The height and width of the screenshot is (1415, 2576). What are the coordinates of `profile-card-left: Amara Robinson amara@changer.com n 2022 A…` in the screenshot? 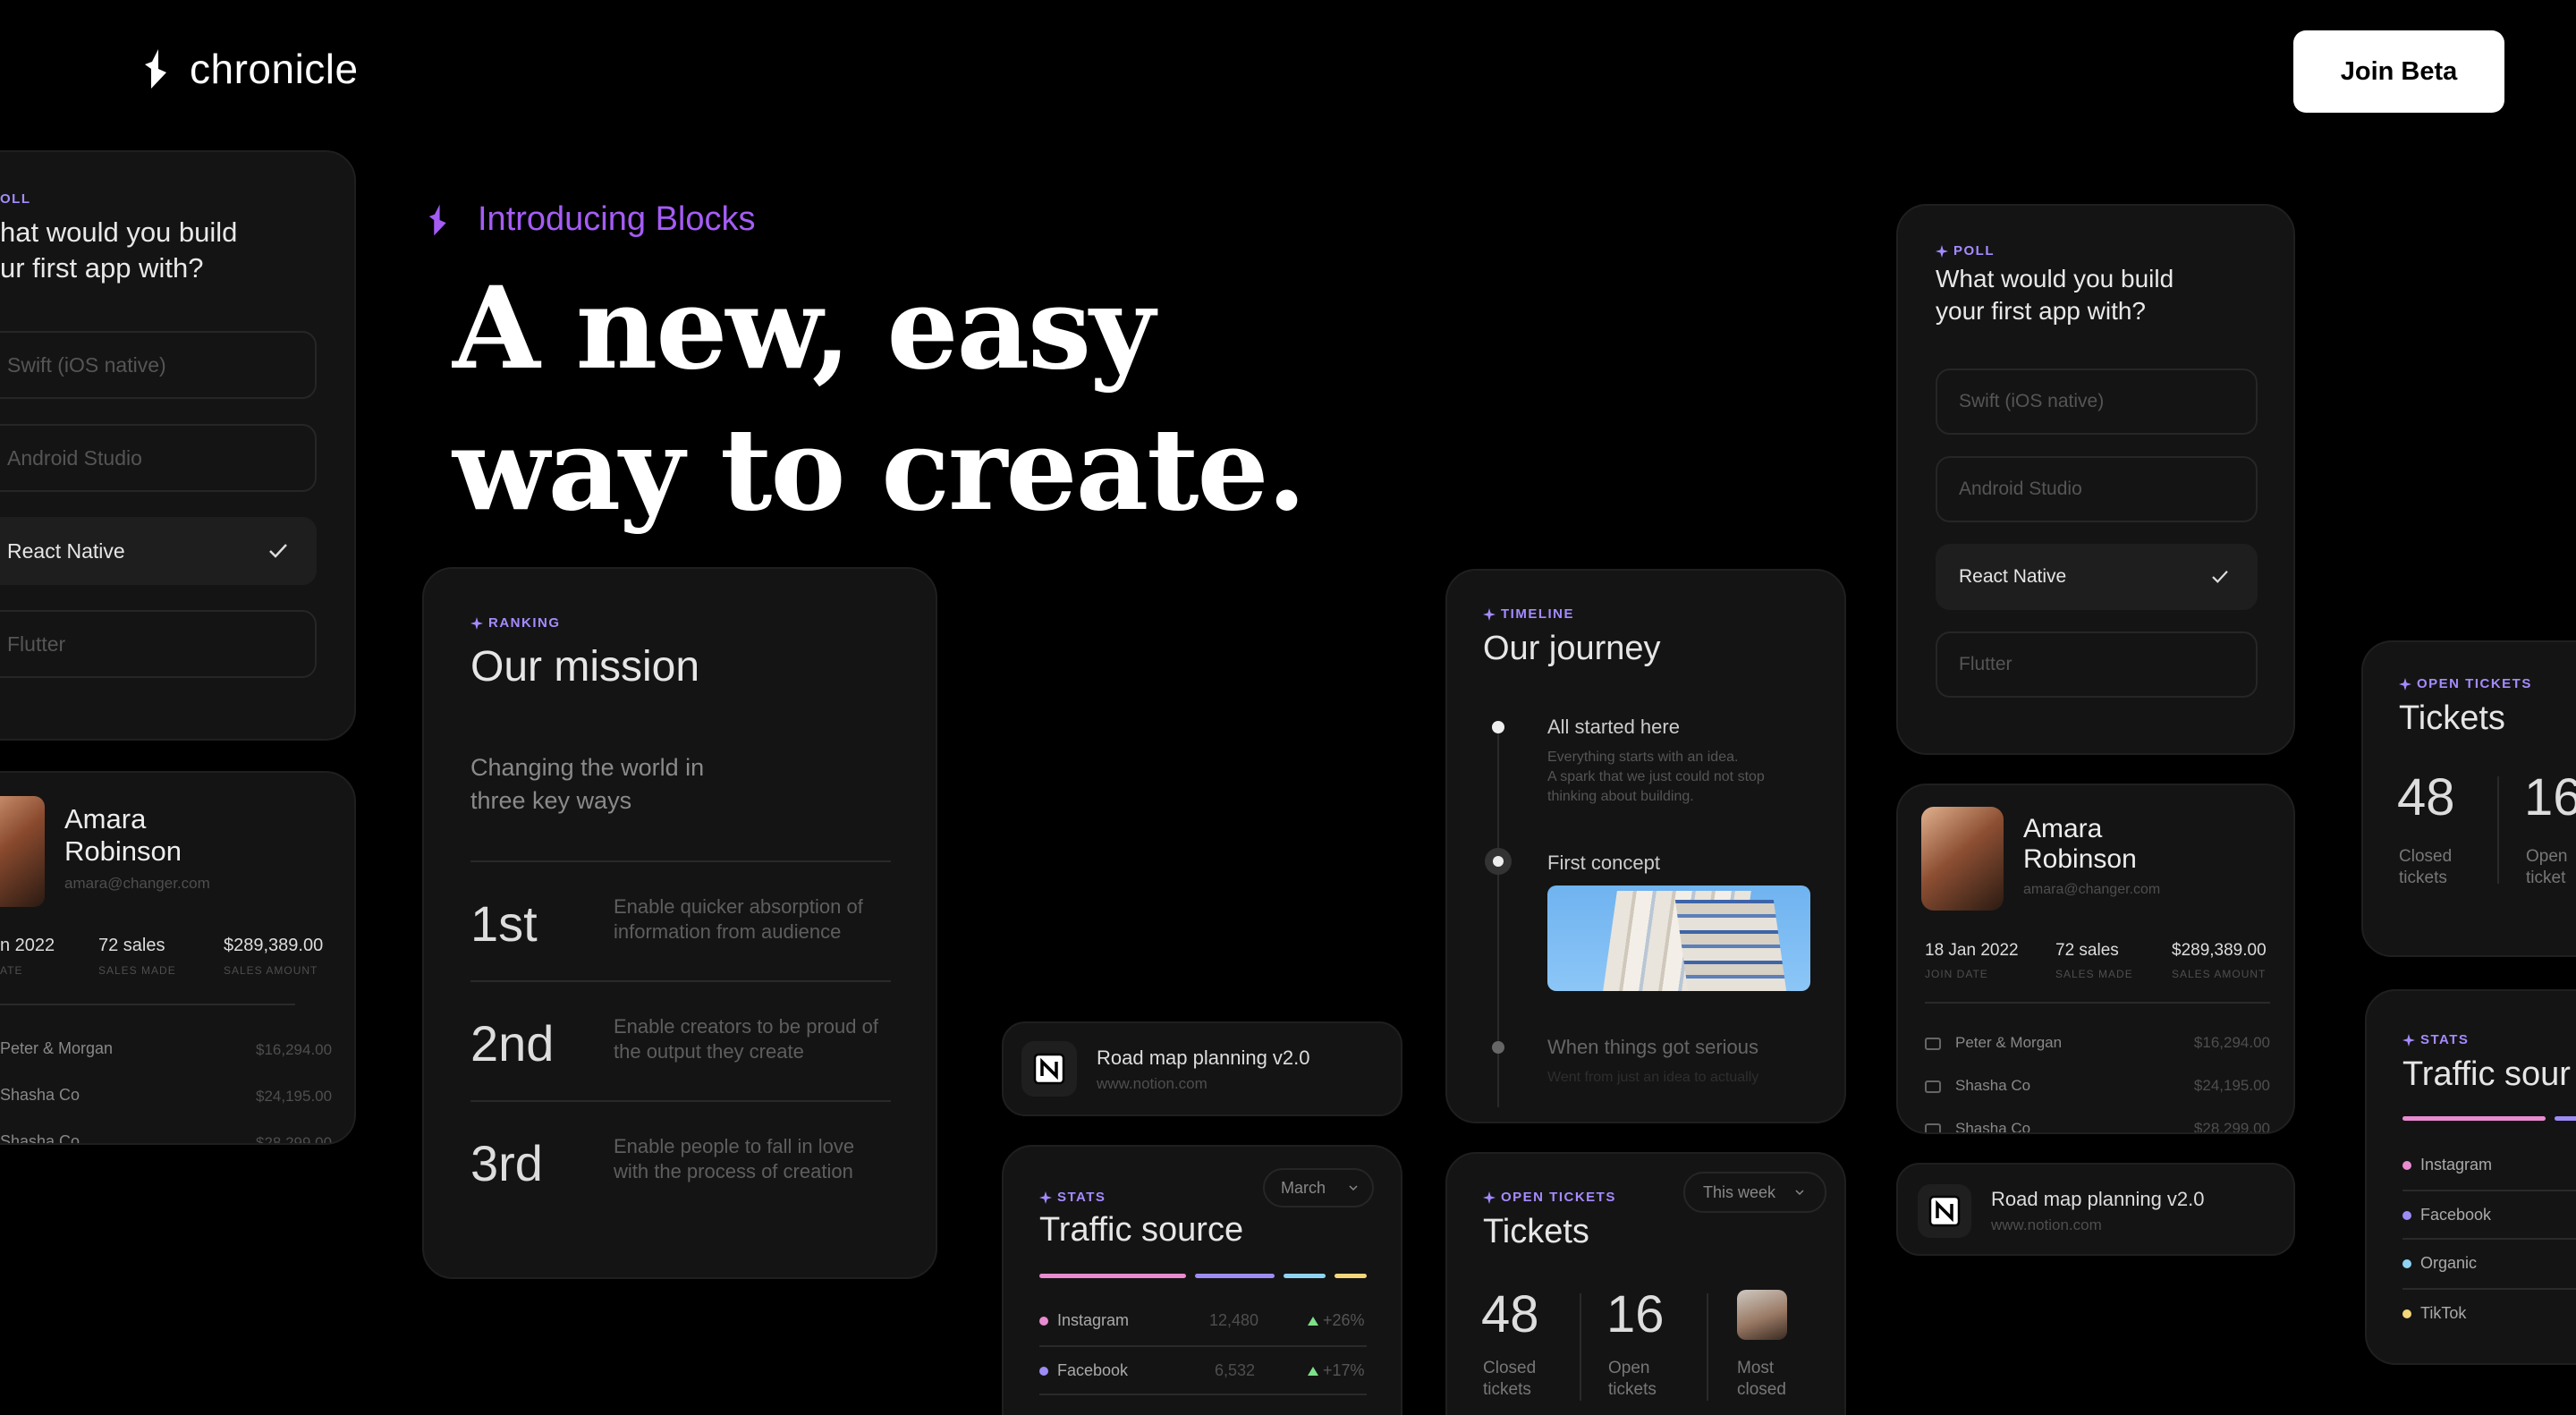 It's located at (178, 958).